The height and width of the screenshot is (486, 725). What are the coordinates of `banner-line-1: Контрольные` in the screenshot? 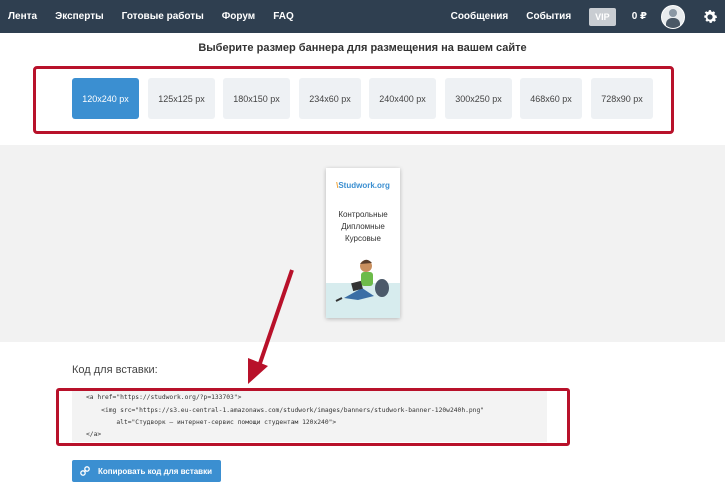 It's located at (363, 214).